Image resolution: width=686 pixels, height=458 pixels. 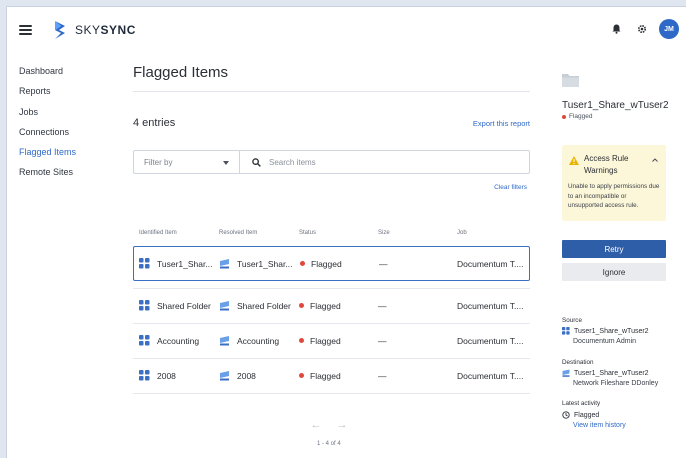 What do you see at coordinates (69, 172) in the screenshot?
I see `sidebar-item-remote-sites: Remote Sites` at bounding box center [69, 172].